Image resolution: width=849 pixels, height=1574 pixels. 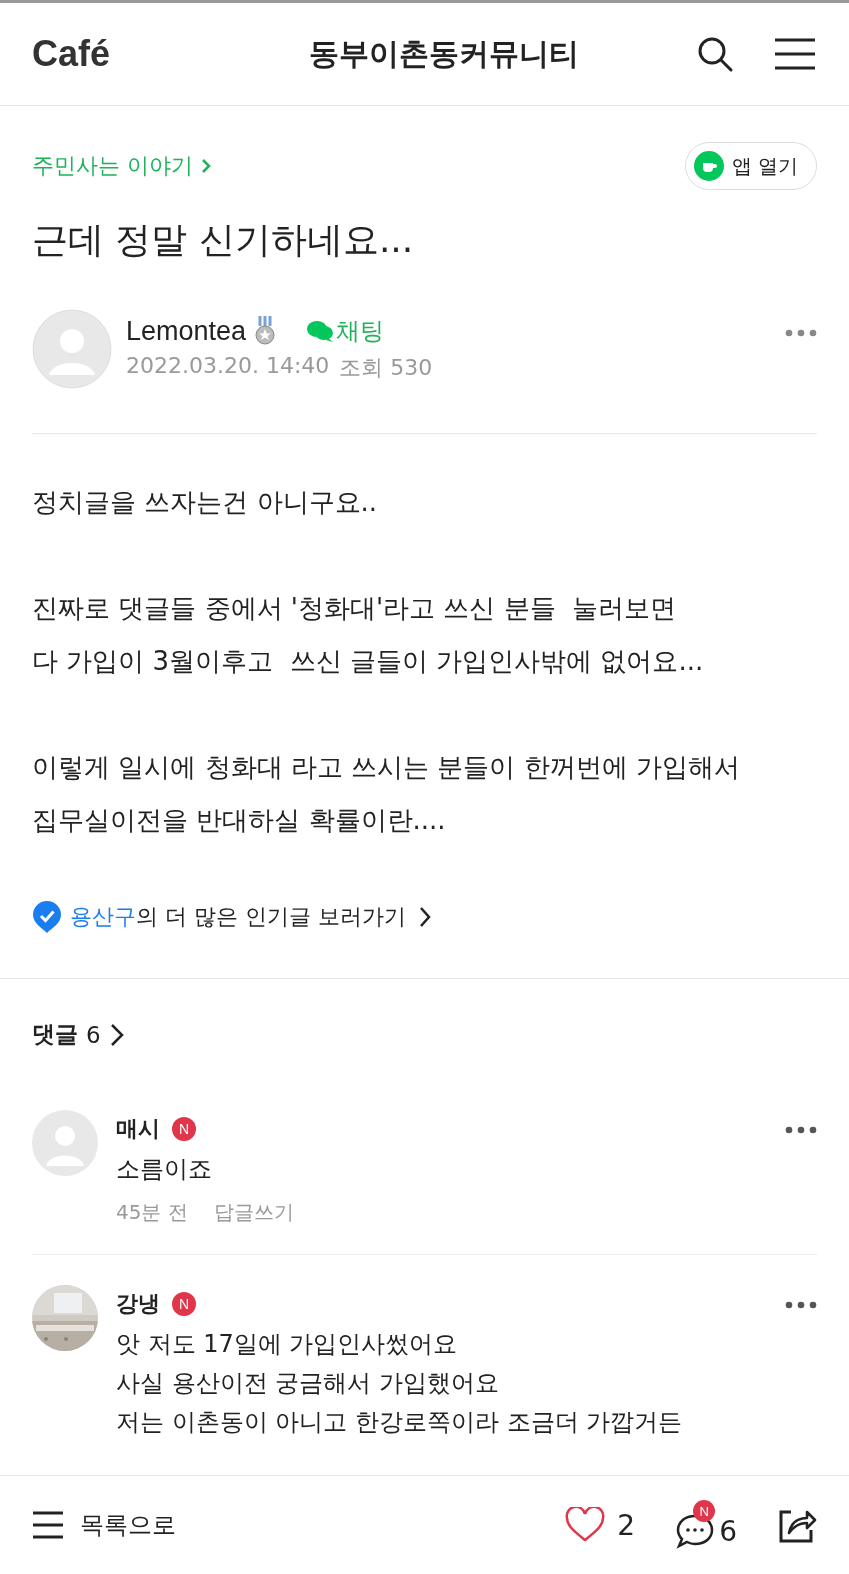 I want to click on coffee-cup-icon, so click(x=708, y=166).